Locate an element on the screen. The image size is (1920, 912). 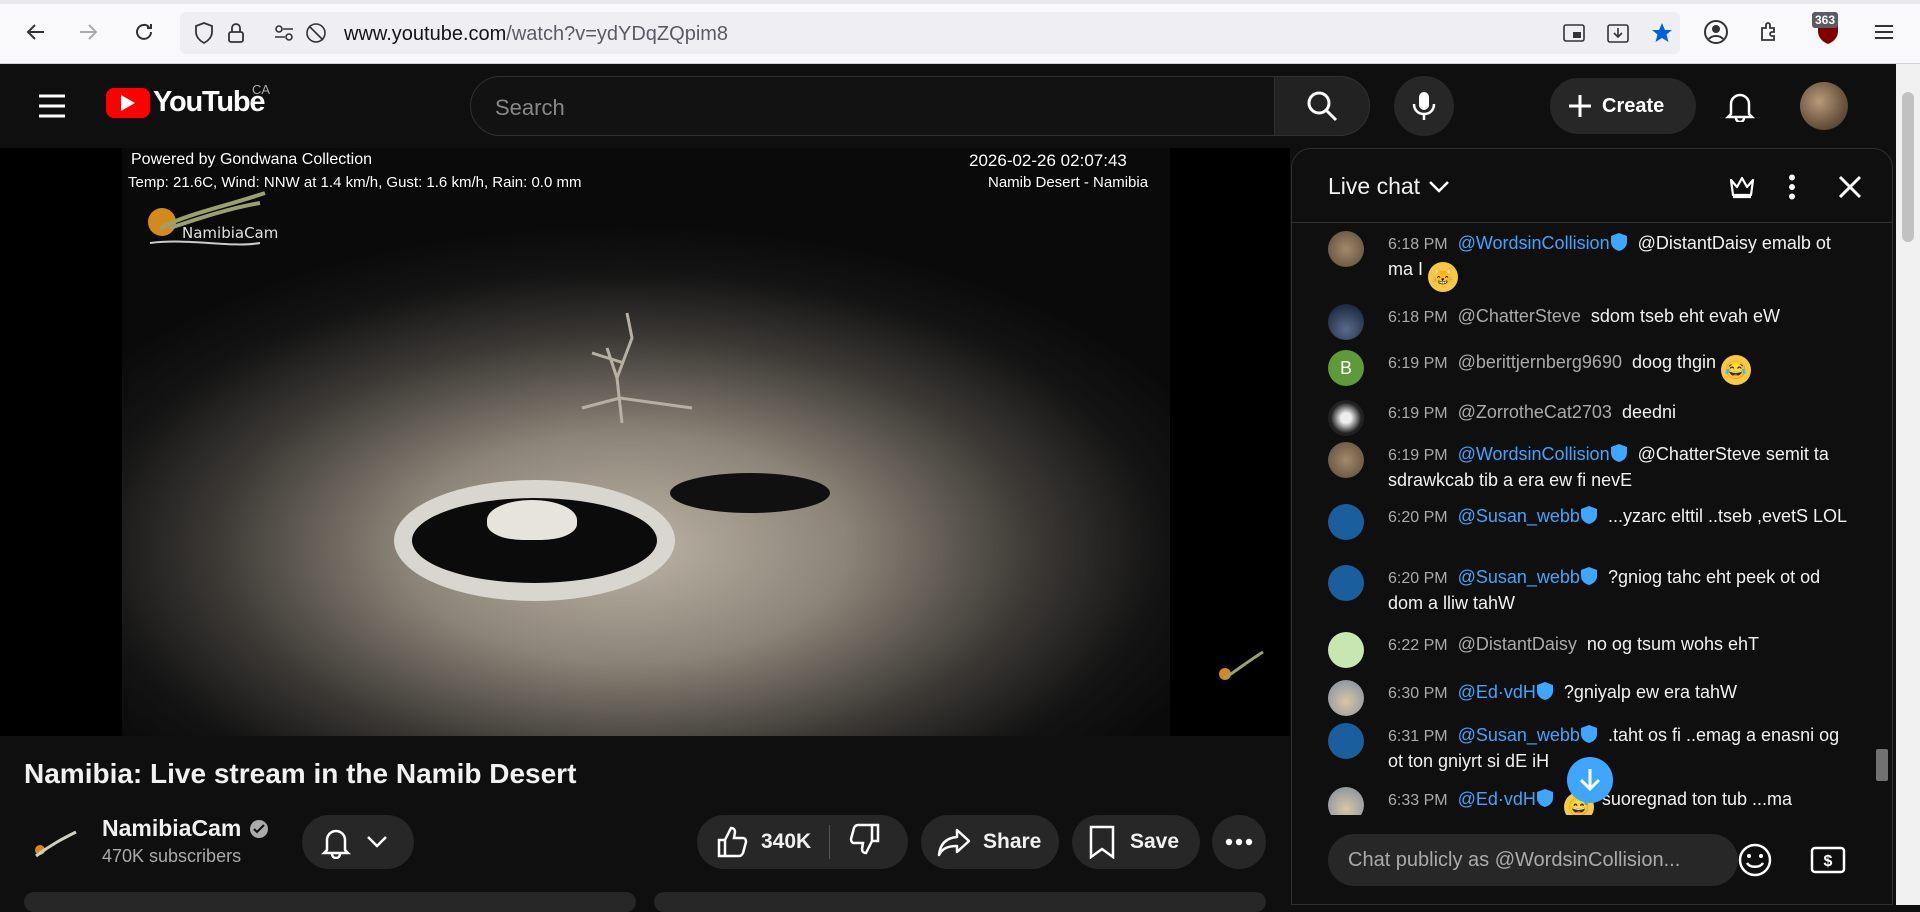
account-icon is located at coordinates (1716, 32).